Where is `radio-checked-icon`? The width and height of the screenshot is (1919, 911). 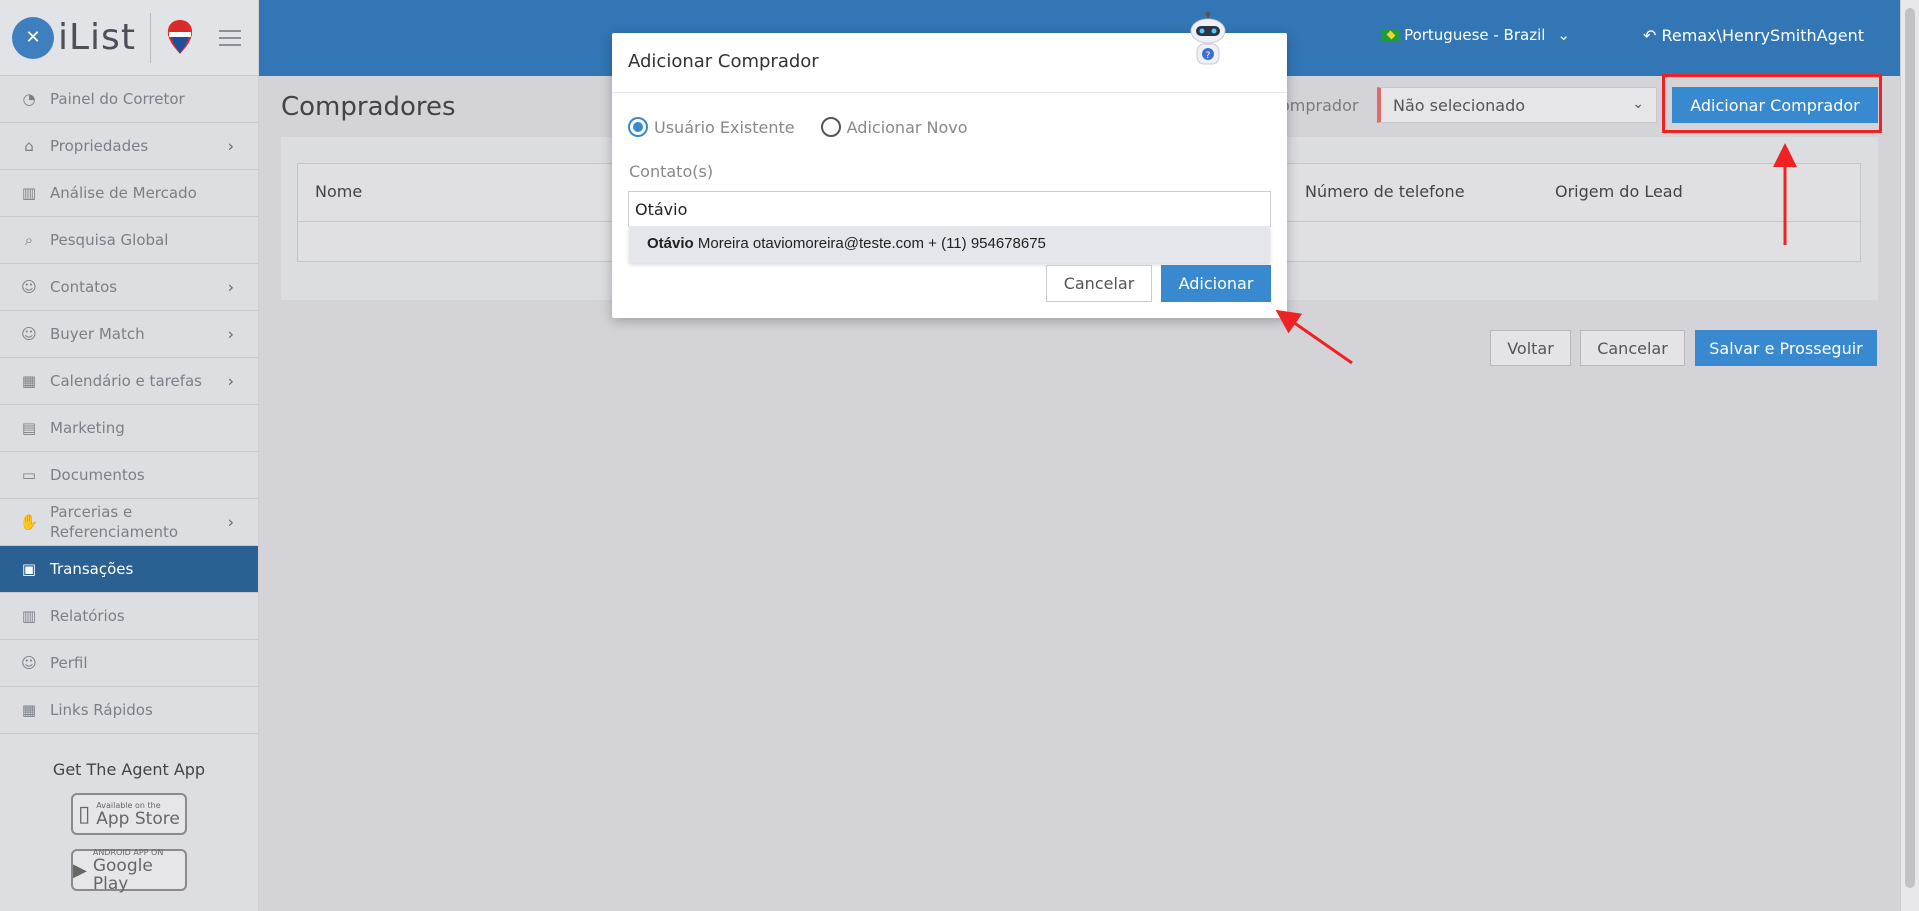 radio-checked-icon is located at coordinates (638, 127).